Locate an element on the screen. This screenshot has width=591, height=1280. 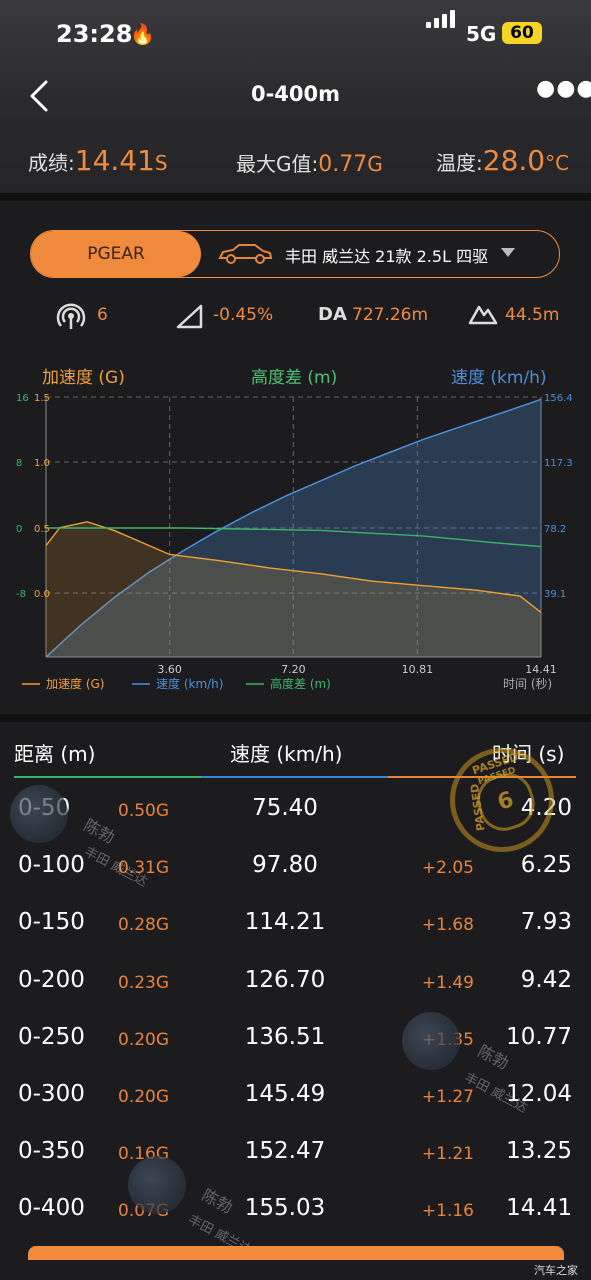
status-time: 23:28 is located at coordinates (94, 34).